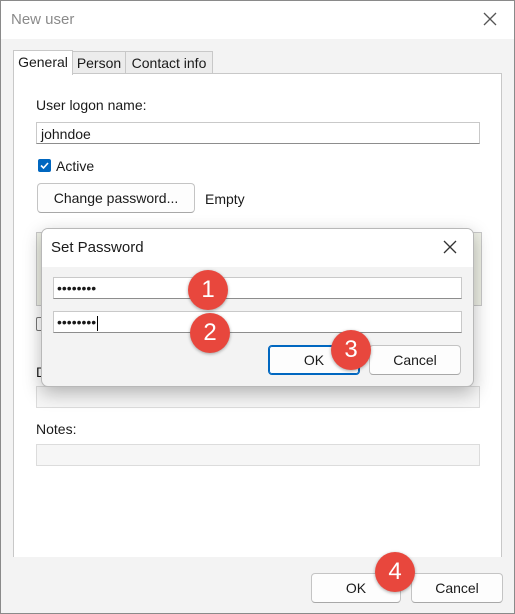  I want to click on active-checkbox, so click(44, 165).